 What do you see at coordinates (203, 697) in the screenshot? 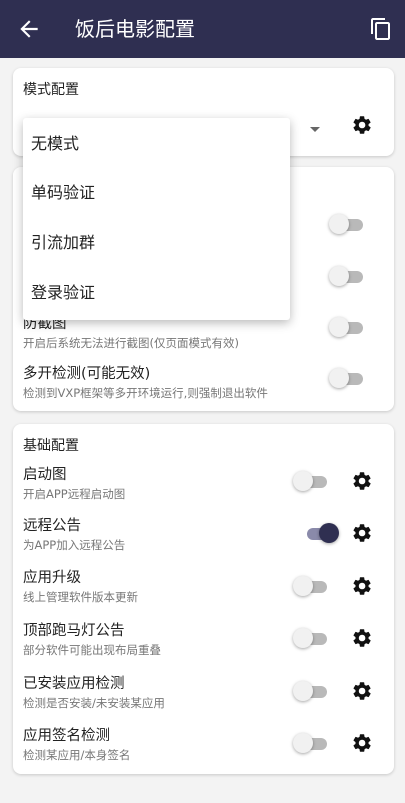
I see `installed-app-detection-row: 已安装应用检测 检测是否安装/未安装某应用` at bounding box center [203, 697].